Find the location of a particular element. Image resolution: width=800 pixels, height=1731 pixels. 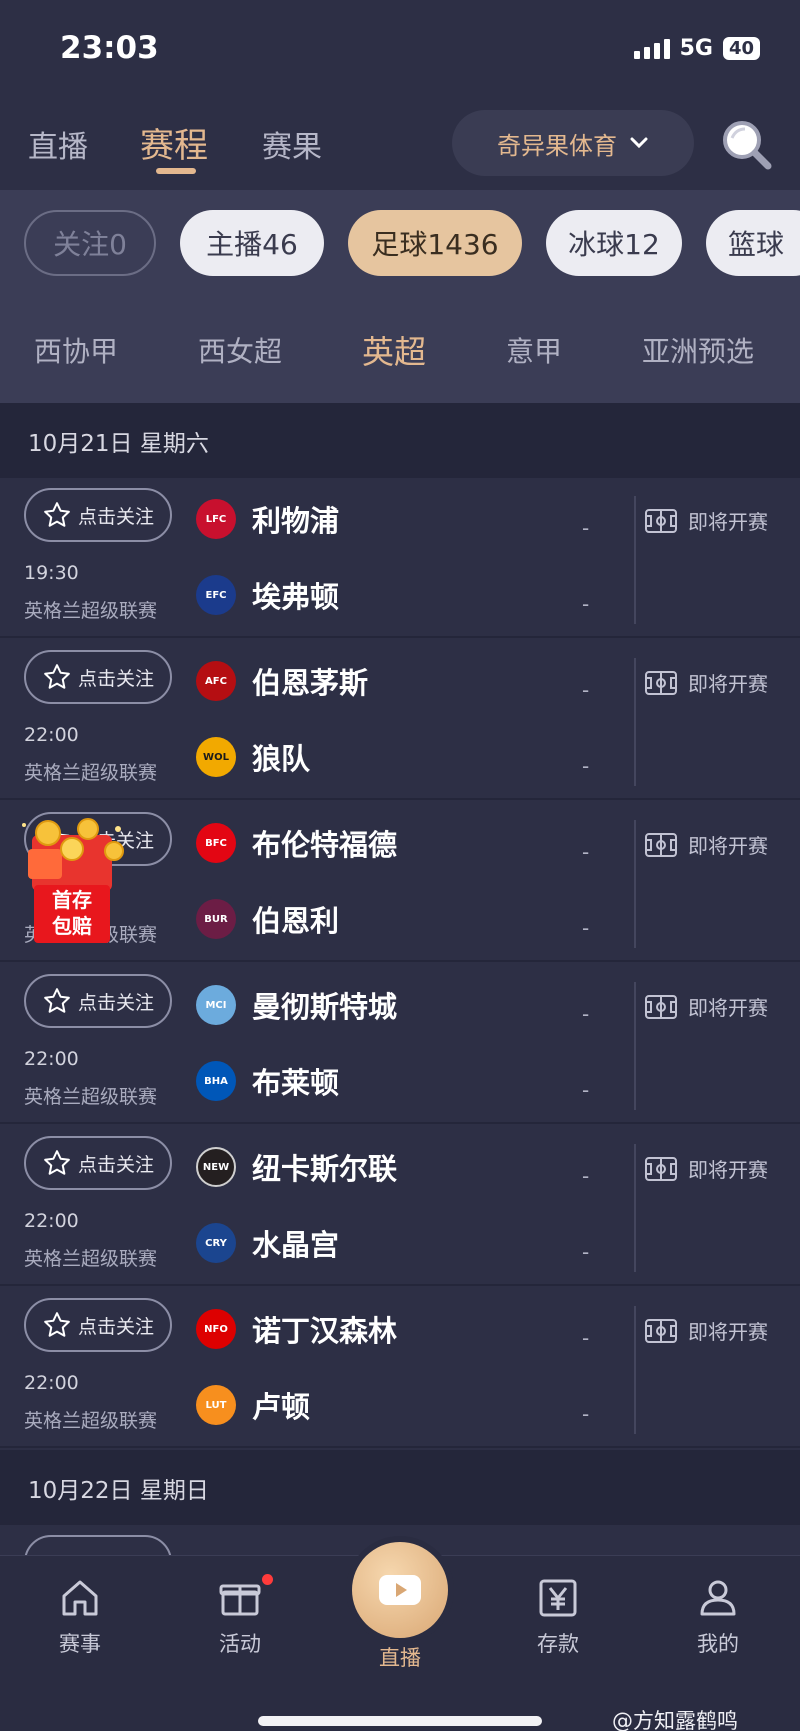

home-team-name: 曼彻斯特城 is located at coordinates (325, 1007).